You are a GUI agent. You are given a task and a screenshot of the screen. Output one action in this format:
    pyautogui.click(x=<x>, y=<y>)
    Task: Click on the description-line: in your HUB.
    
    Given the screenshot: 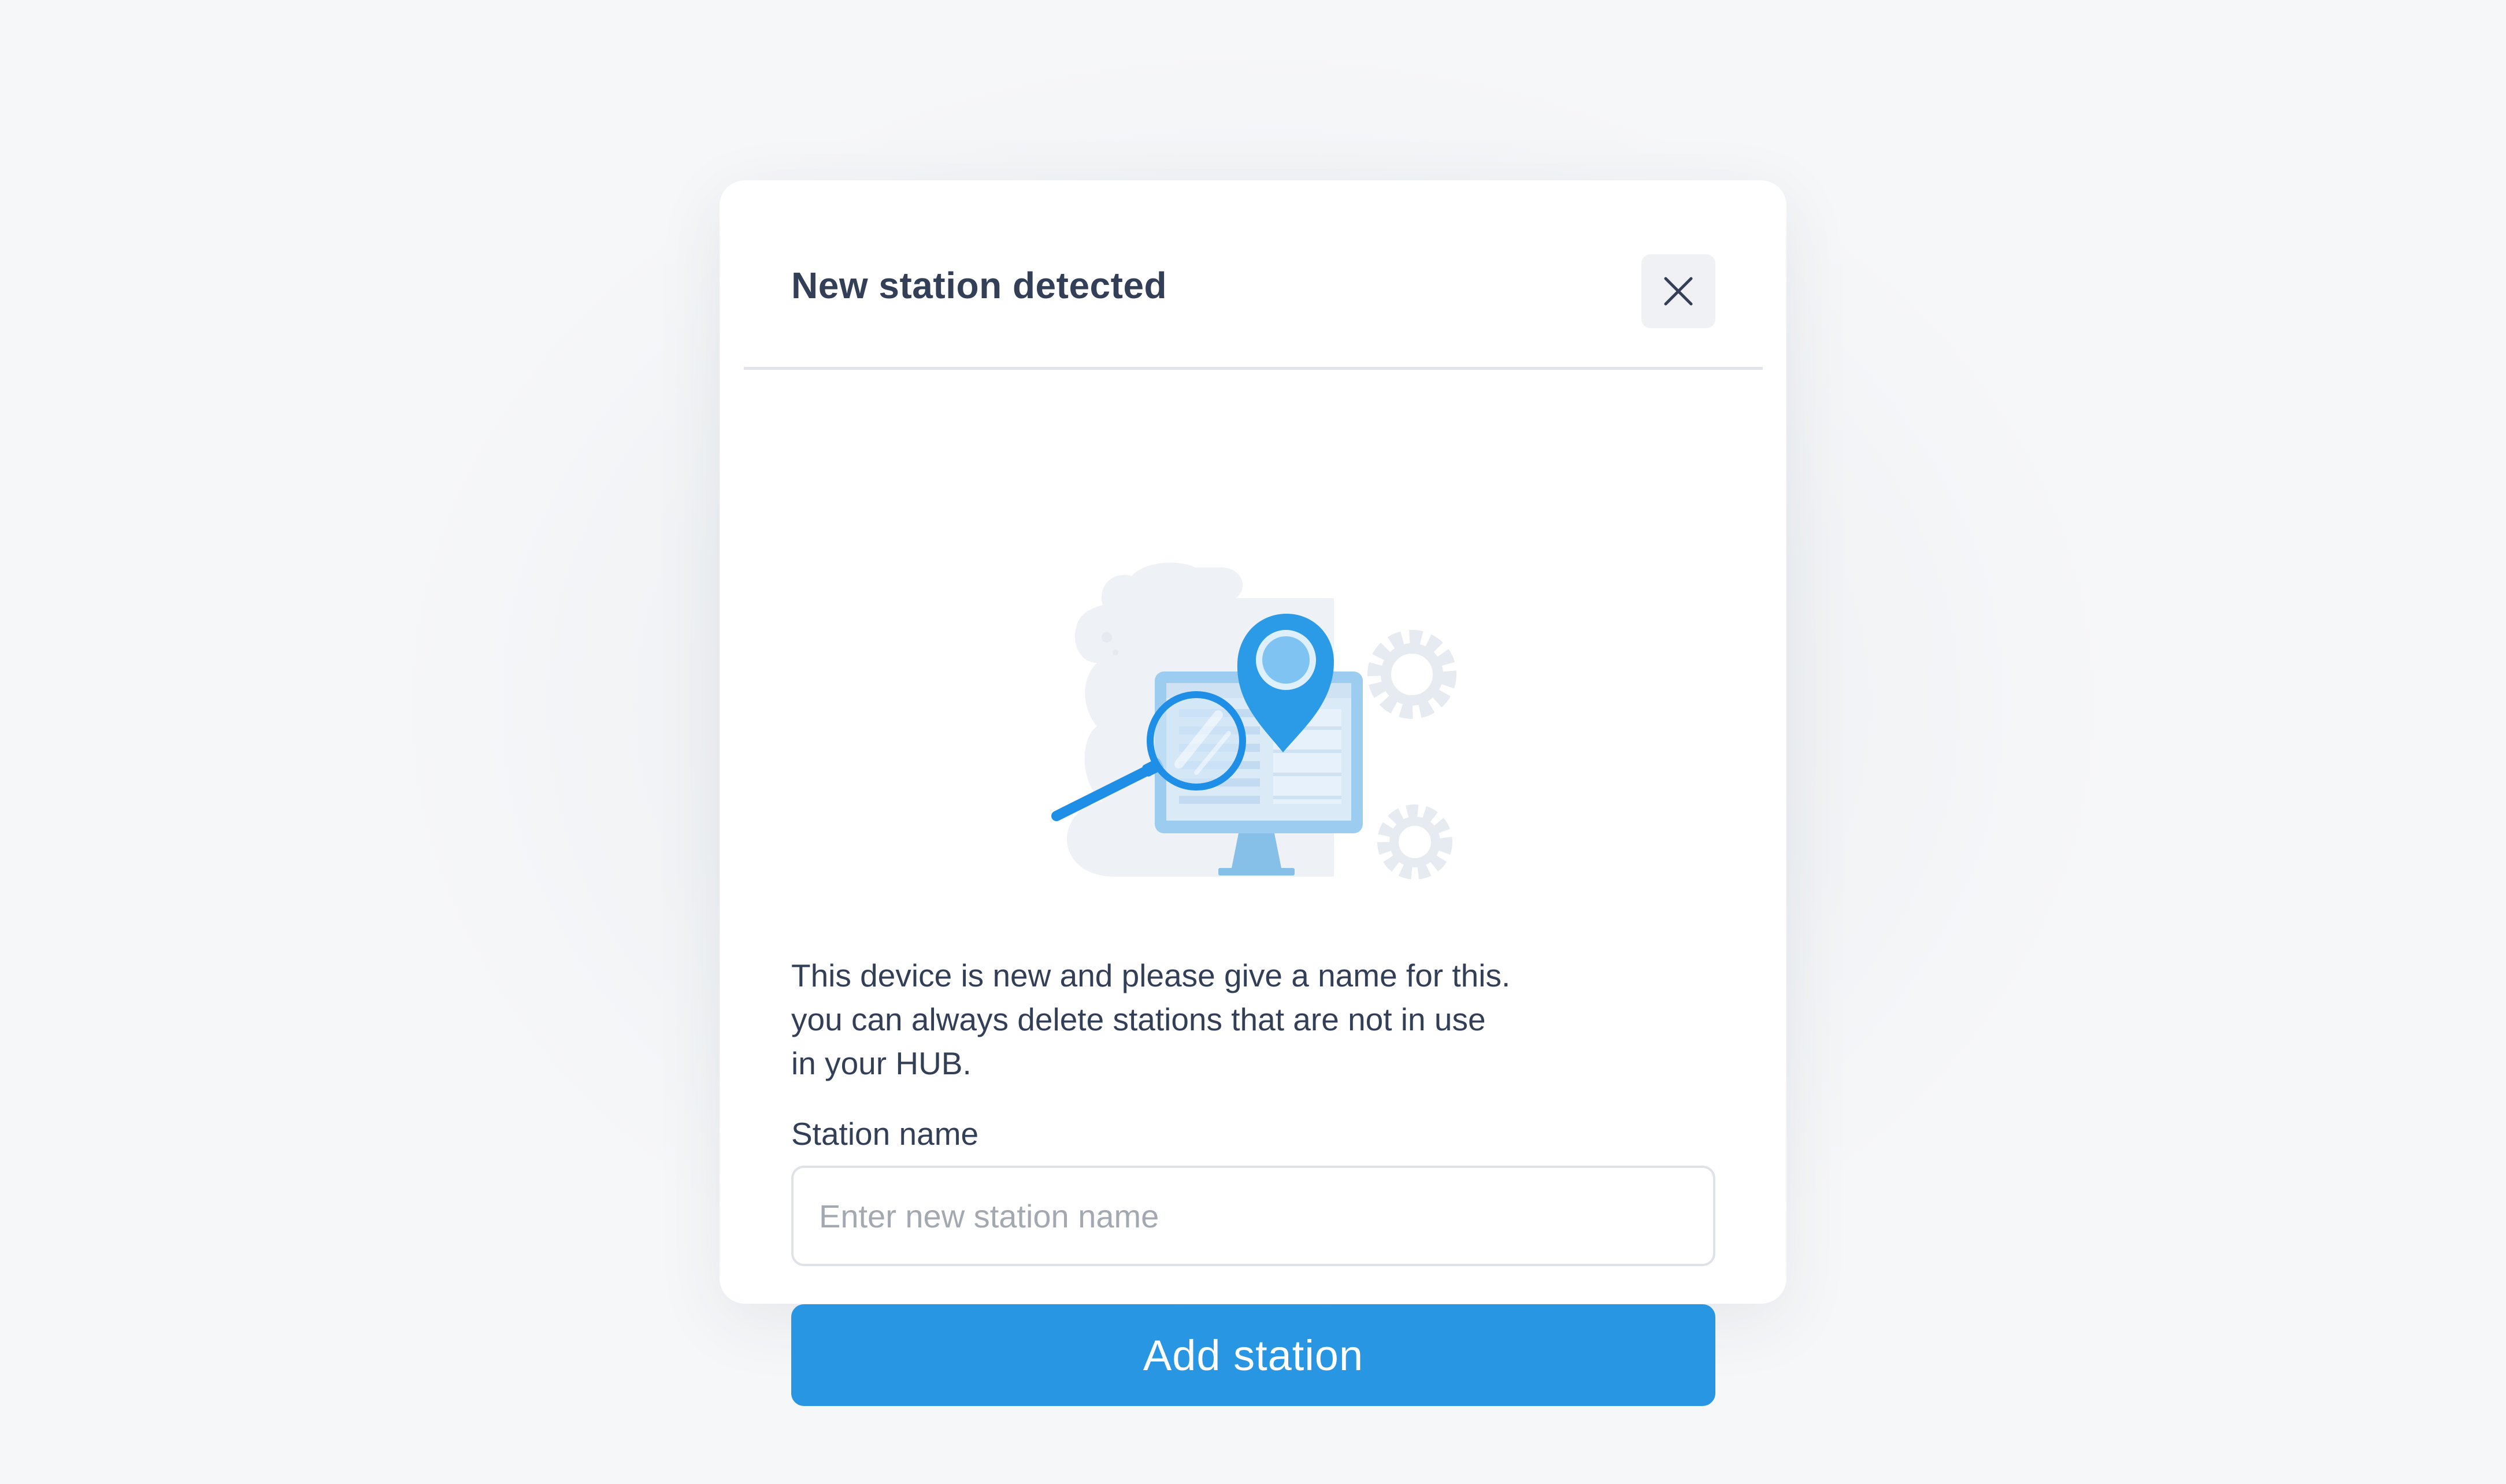 What is the action you would take?
    pyautogui.click(x=882, y=1063)
    